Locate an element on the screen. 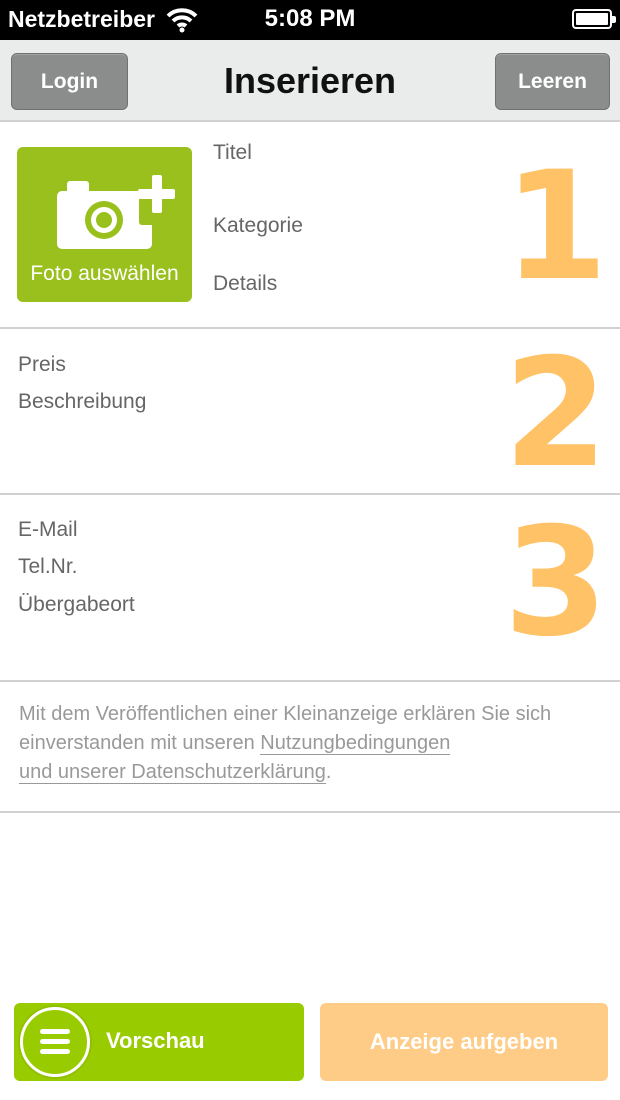 This screenshot has height=1100, width=620. status-bar: Netzbetreiber 5:08 PM is located at coordinates (310, 20).